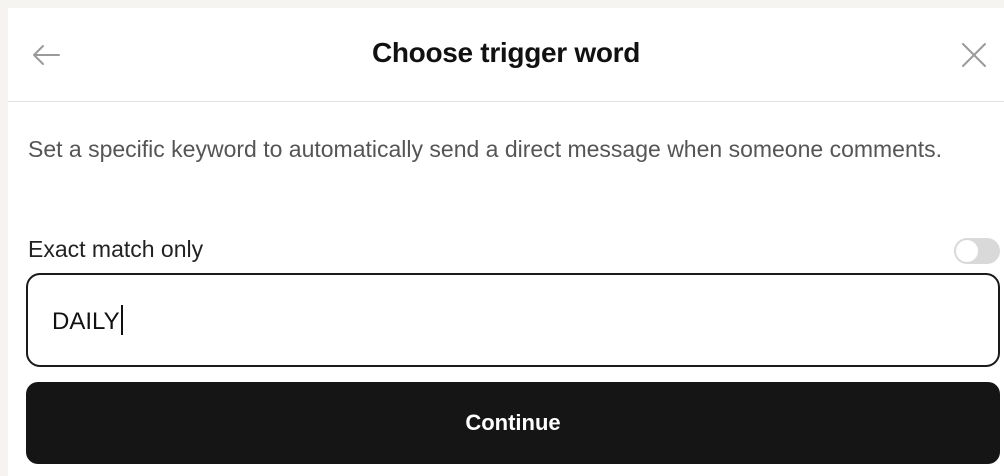 The height and width of the screenshot is (476, 1004). What do you see at coordinates (121, 320) in the screenshot?
I see `text-caret` at bounding box center [121, 320].